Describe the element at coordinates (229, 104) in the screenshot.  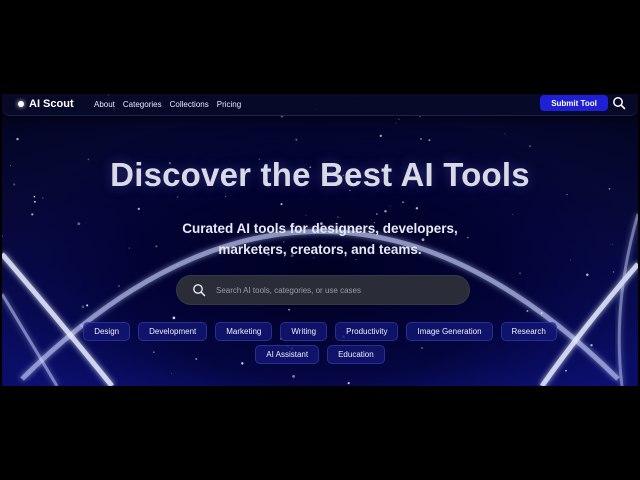
I see `nav-link-pricing: Pricing` at that location.